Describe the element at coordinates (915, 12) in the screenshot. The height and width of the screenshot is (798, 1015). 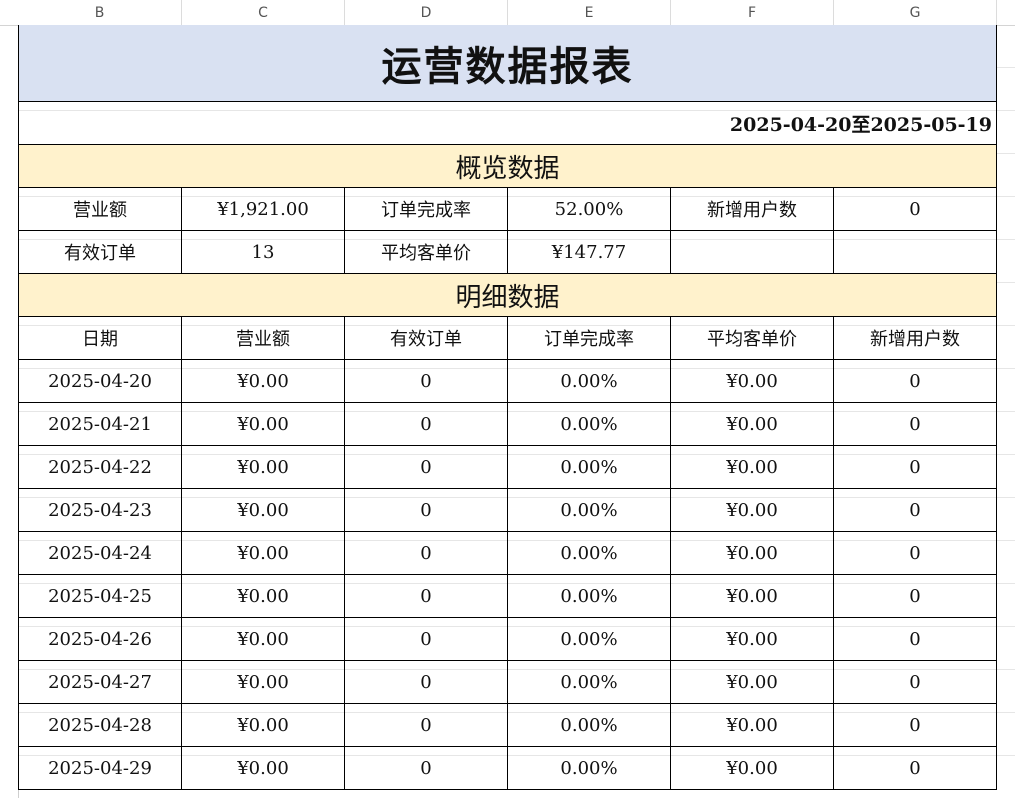
I see `column-header-g: G` at that location.